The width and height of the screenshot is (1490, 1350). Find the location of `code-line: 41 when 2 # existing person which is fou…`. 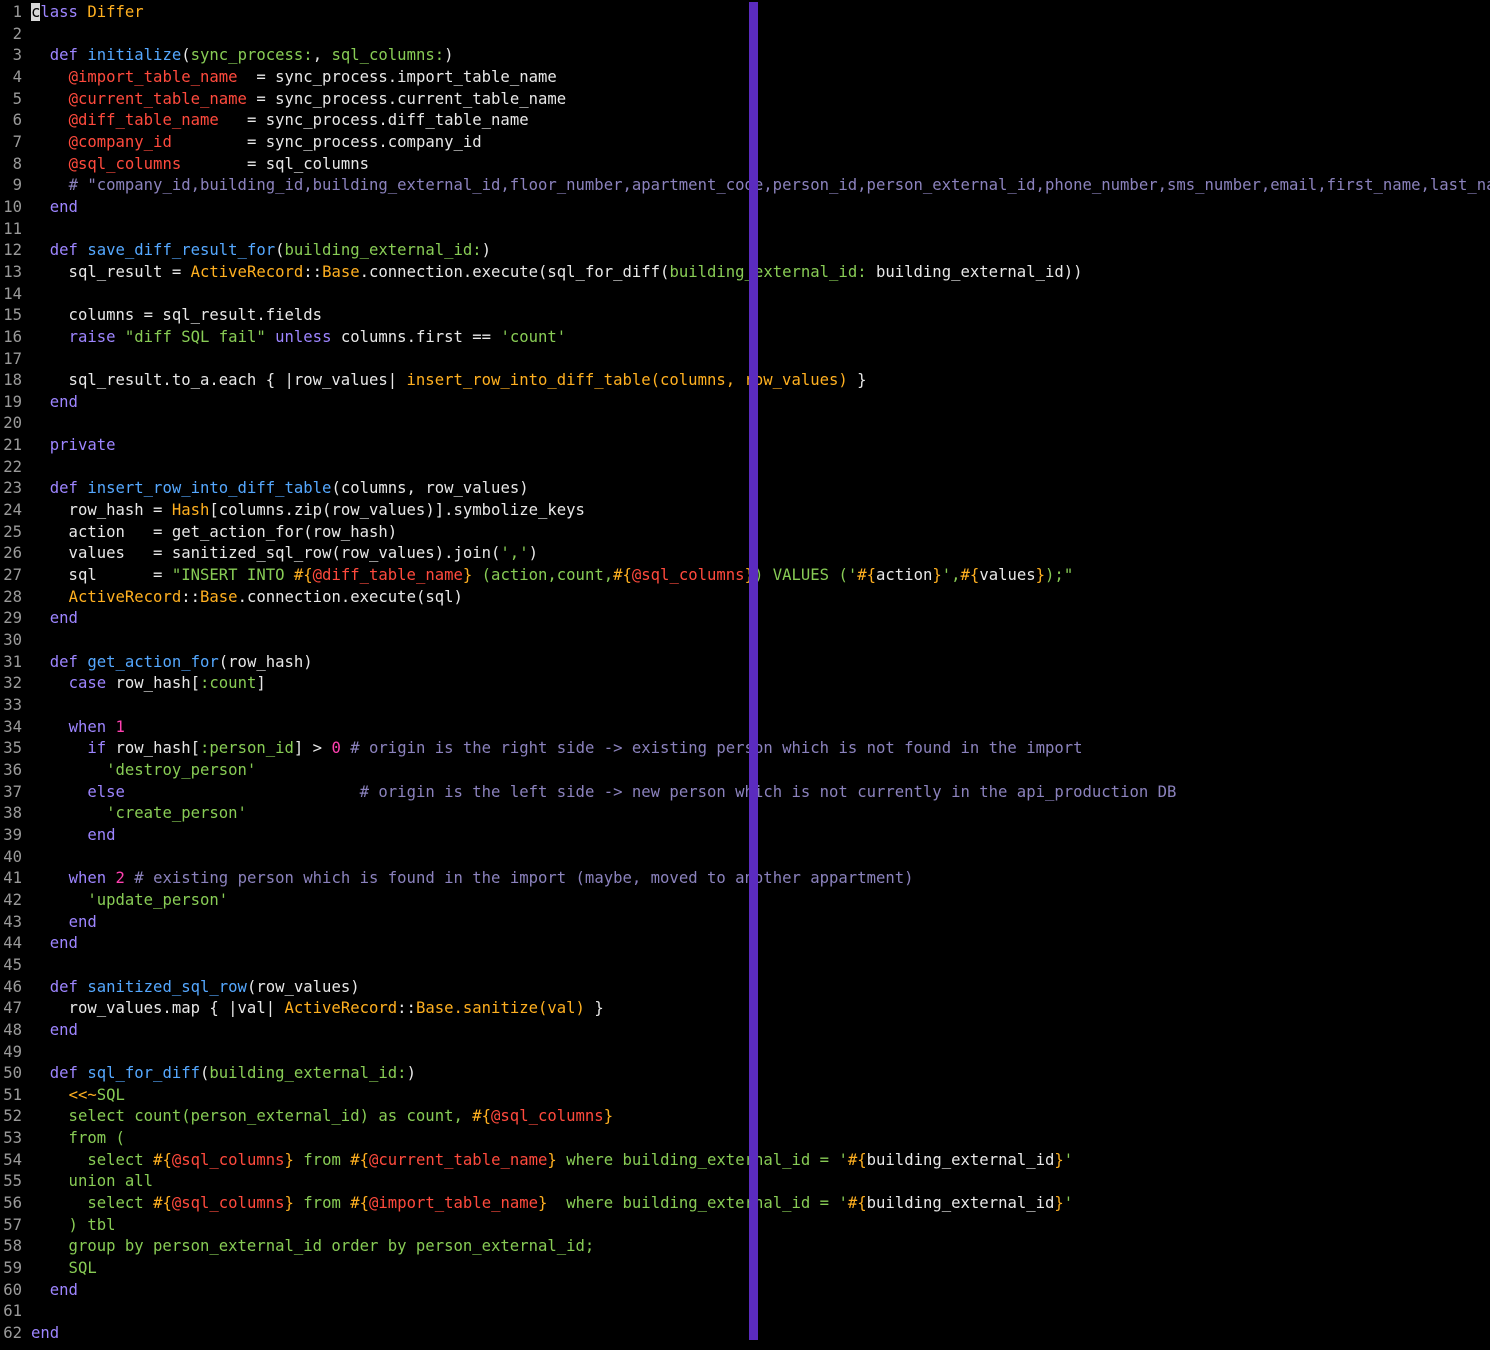

code-line: 41 when 2 # existing person which is fou… is located at coordinates (745, 879).